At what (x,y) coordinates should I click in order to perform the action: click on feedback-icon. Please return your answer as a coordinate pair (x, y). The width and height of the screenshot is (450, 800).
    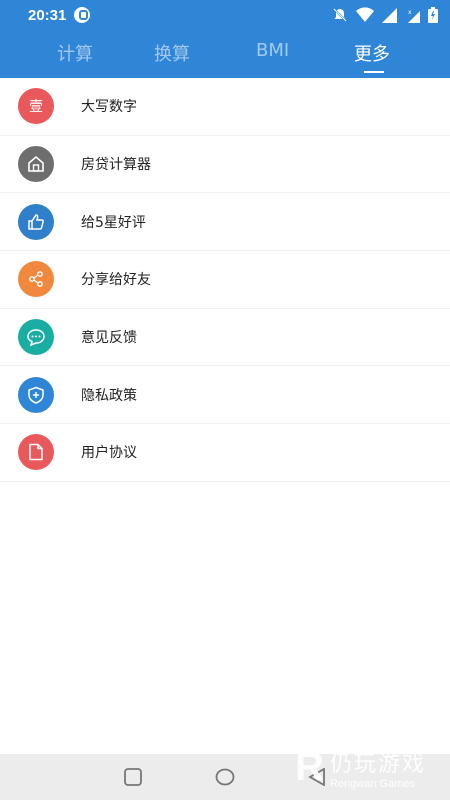
    Looking at the image, I should click on (36, 337).